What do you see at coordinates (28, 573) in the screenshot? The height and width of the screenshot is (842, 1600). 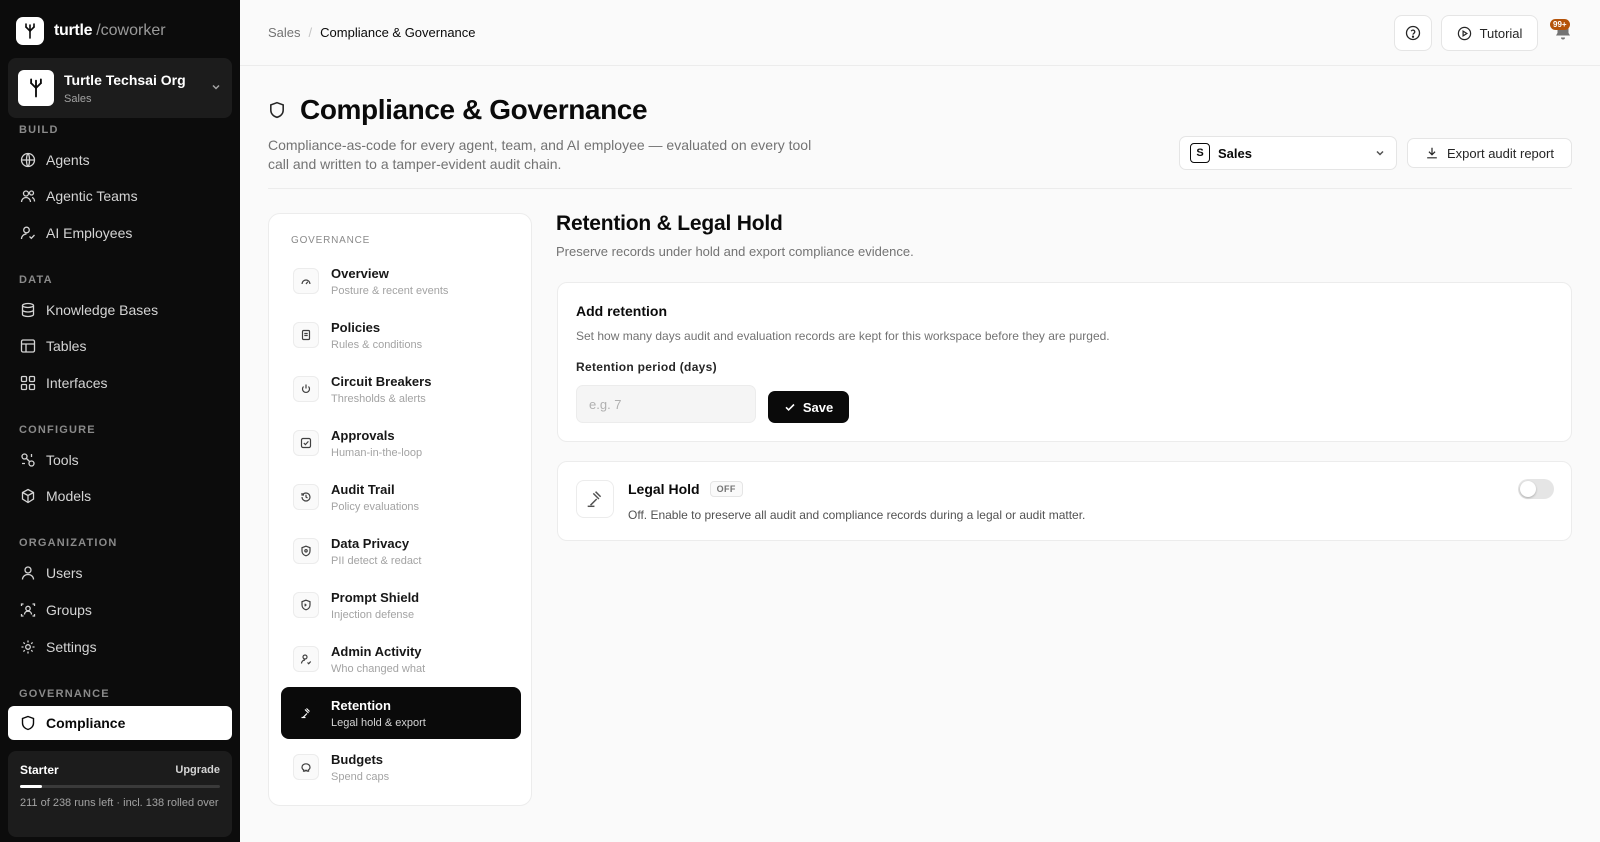 I see `user-icon` at bounding box center [28, 573].